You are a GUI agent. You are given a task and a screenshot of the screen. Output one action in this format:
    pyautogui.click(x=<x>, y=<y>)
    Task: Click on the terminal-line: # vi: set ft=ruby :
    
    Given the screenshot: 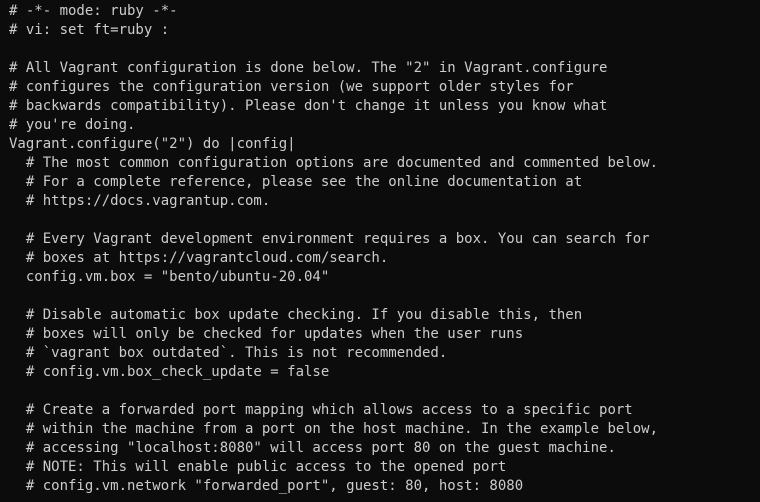 What is the action you would take?
    pyautogui.click(x=89, y=30)
    